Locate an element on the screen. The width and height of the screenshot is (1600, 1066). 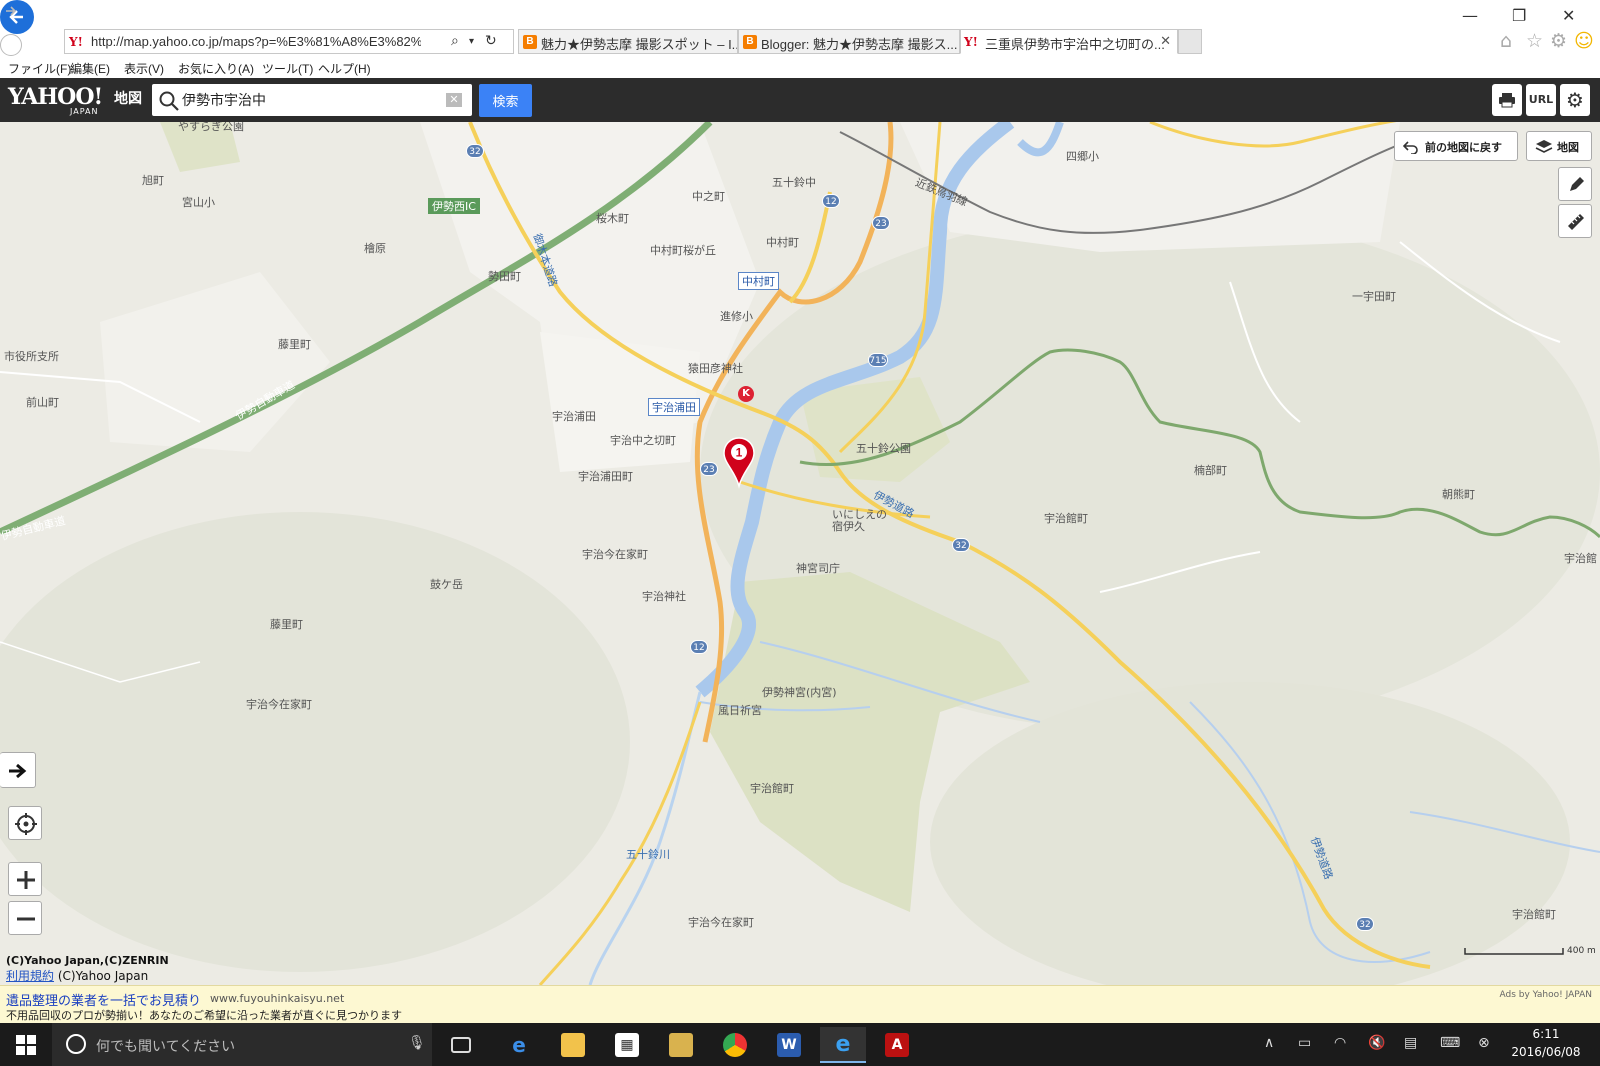
map-service-label: 地図 is located at coordinates (128, 99).